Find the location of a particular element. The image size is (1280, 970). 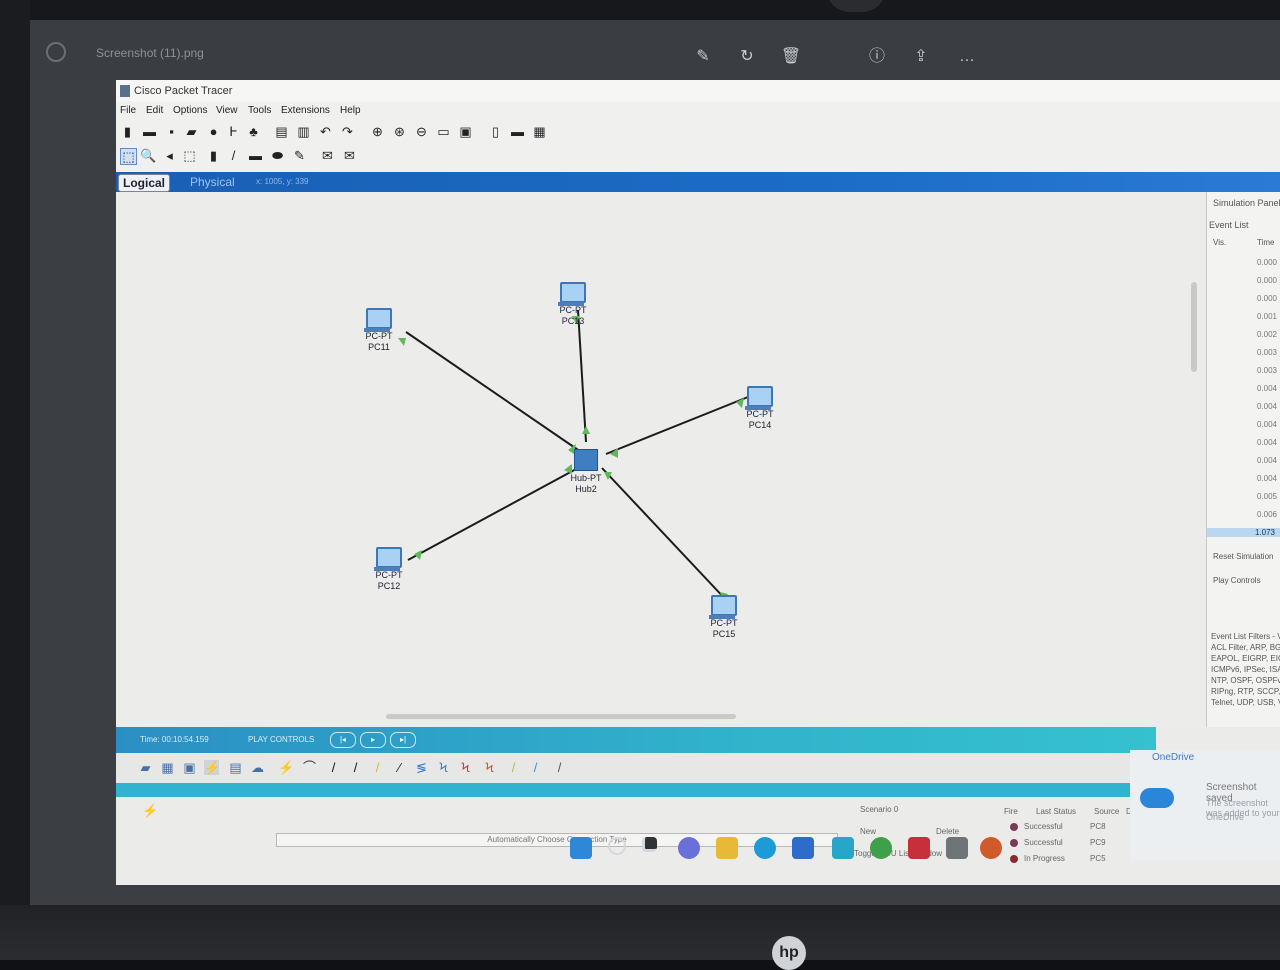

tab-logical: Logical is located at coordinates (144, 183).